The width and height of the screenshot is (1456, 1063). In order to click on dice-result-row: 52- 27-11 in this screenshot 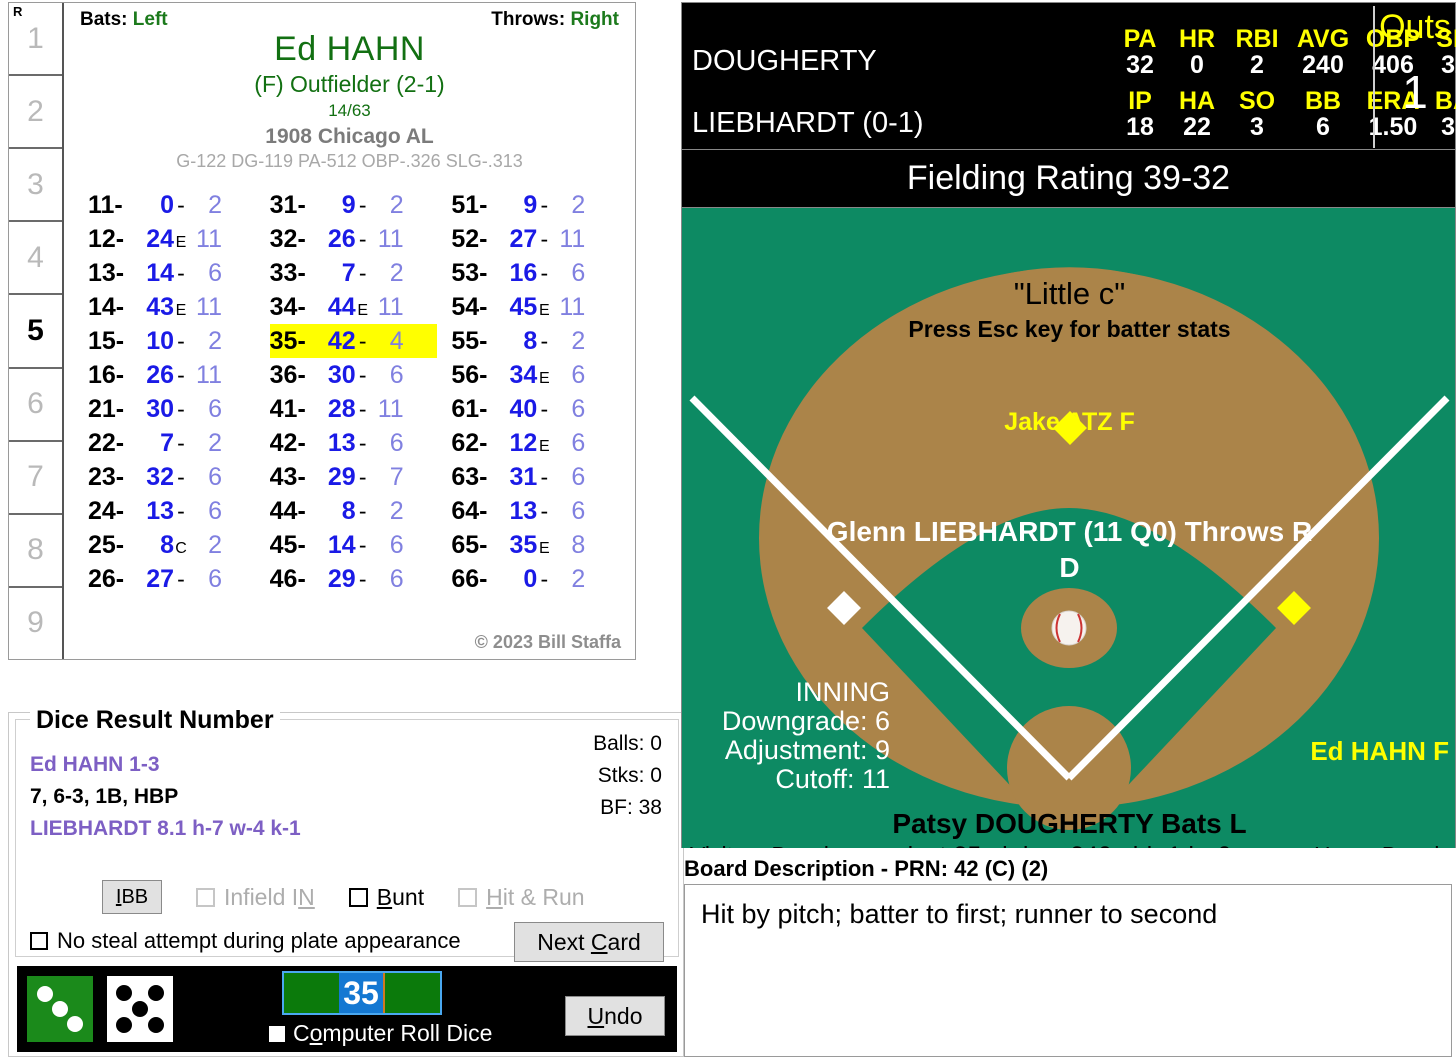, I will do `click(535, 239)`.